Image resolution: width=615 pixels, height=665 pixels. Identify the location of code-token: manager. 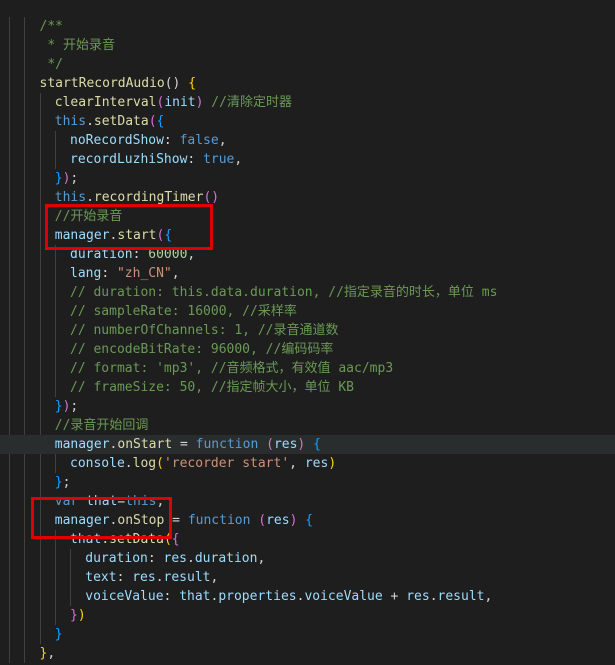
(82, 444).